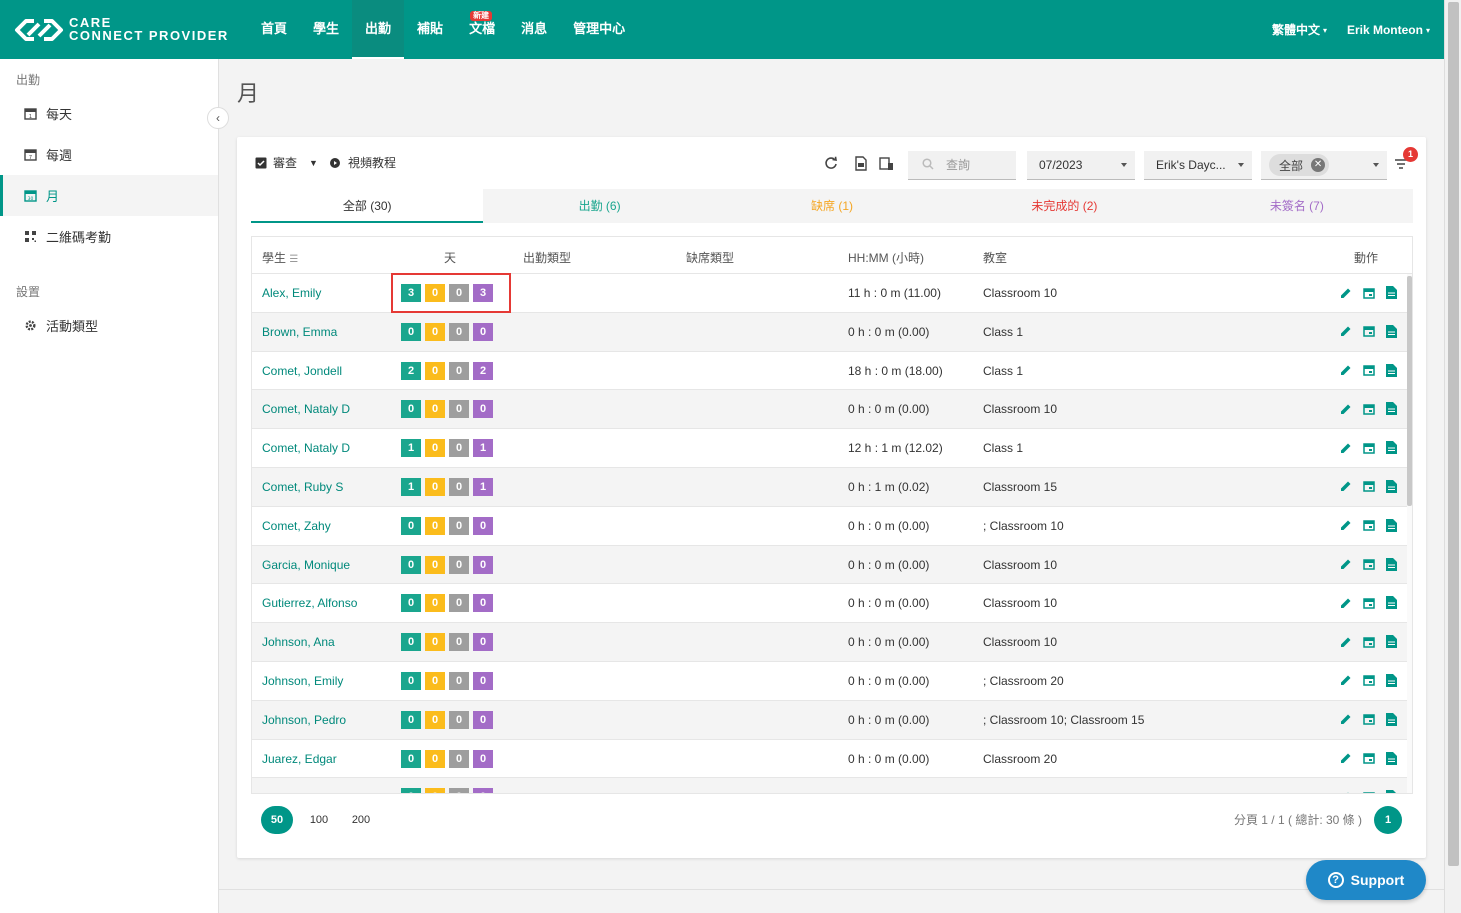 The width and height of the screenshot is (1461, 913). What do you see at coordinates (1318, 165) in the screenshot?
I see `chip-remove-icon: ✕` at bounding box center [1318, 165].